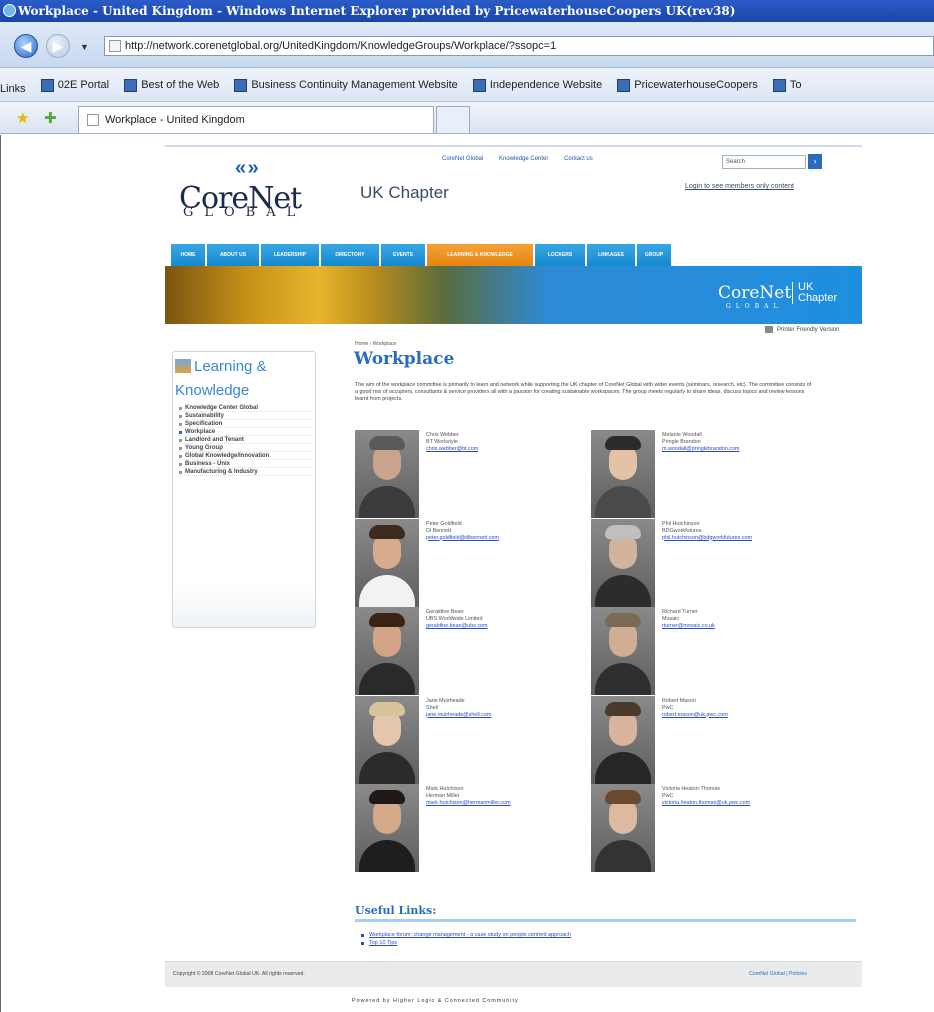 This screenshot has width=934, height=1012. What do you see at coordinates (183, 366) in the screenshot?
I see `learning-icon` at bounding box center [183, 366].